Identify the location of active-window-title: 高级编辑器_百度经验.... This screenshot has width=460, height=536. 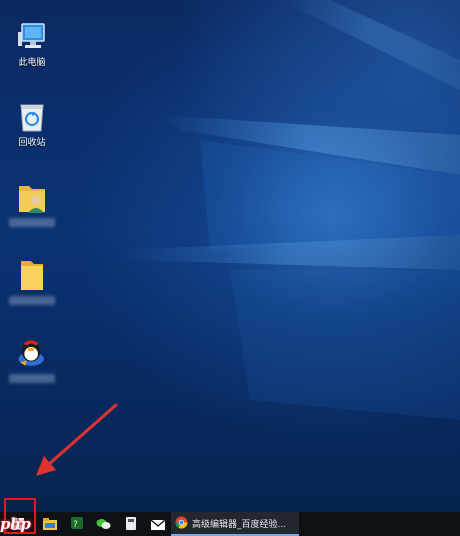
(239, 524).